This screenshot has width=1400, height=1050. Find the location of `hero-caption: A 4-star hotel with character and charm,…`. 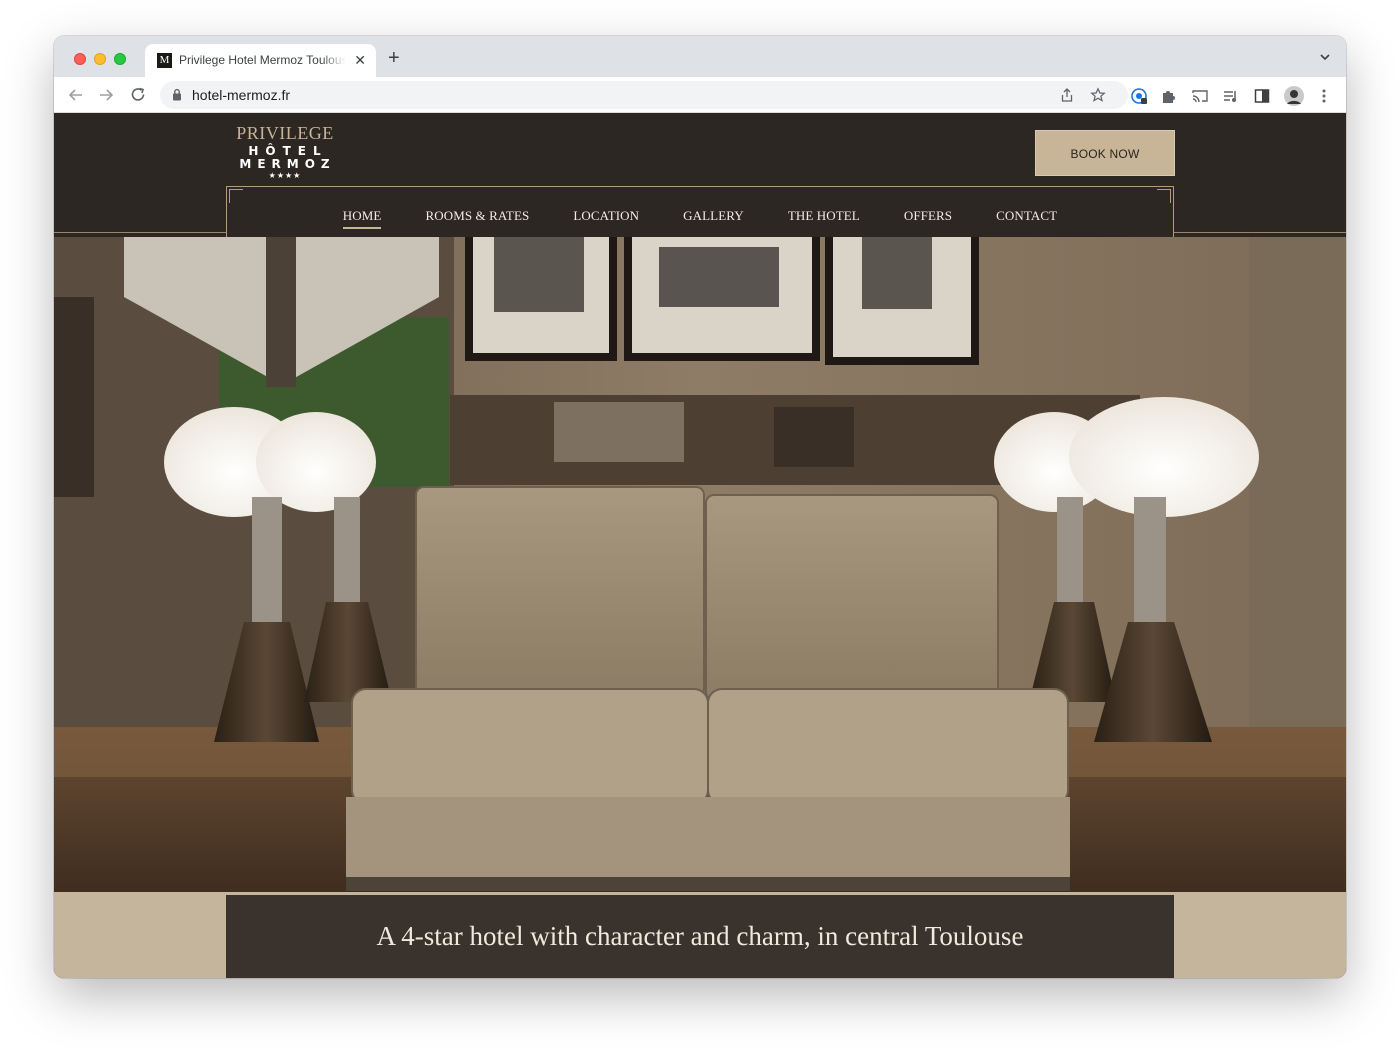

hero-caption: A 4-star hotel with character and charm,… is located at coordinates (700, 936).